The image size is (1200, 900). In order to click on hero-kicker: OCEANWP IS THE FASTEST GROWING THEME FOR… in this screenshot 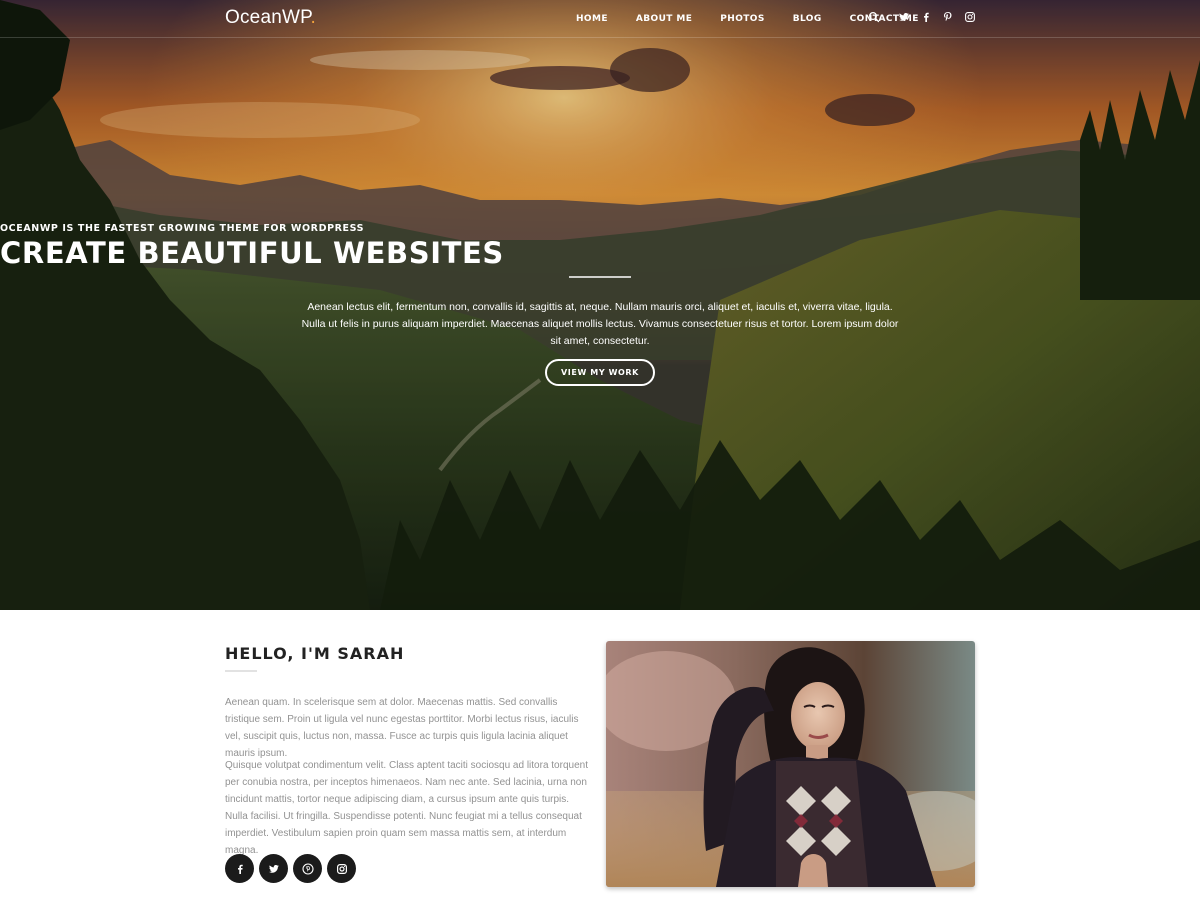, I will do `click(182, 228)`.